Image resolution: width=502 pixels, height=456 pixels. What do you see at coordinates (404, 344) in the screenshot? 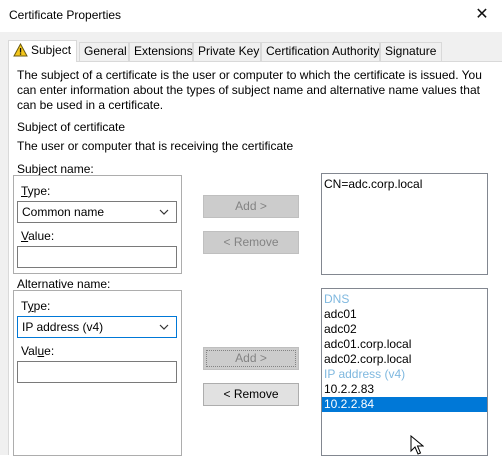
I see `list-item: adc01.corp.local` at bounding box center [404, 344].